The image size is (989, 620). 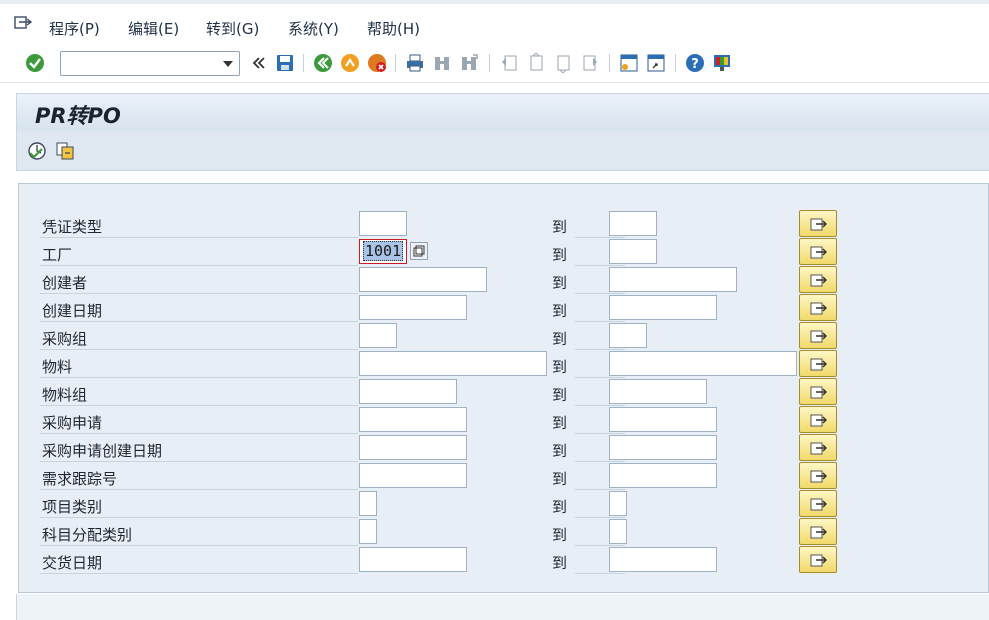 What do you see at coordinates (37, 151) in the screenshot?
I see `execute-icon` at bounding box center [37, 151].